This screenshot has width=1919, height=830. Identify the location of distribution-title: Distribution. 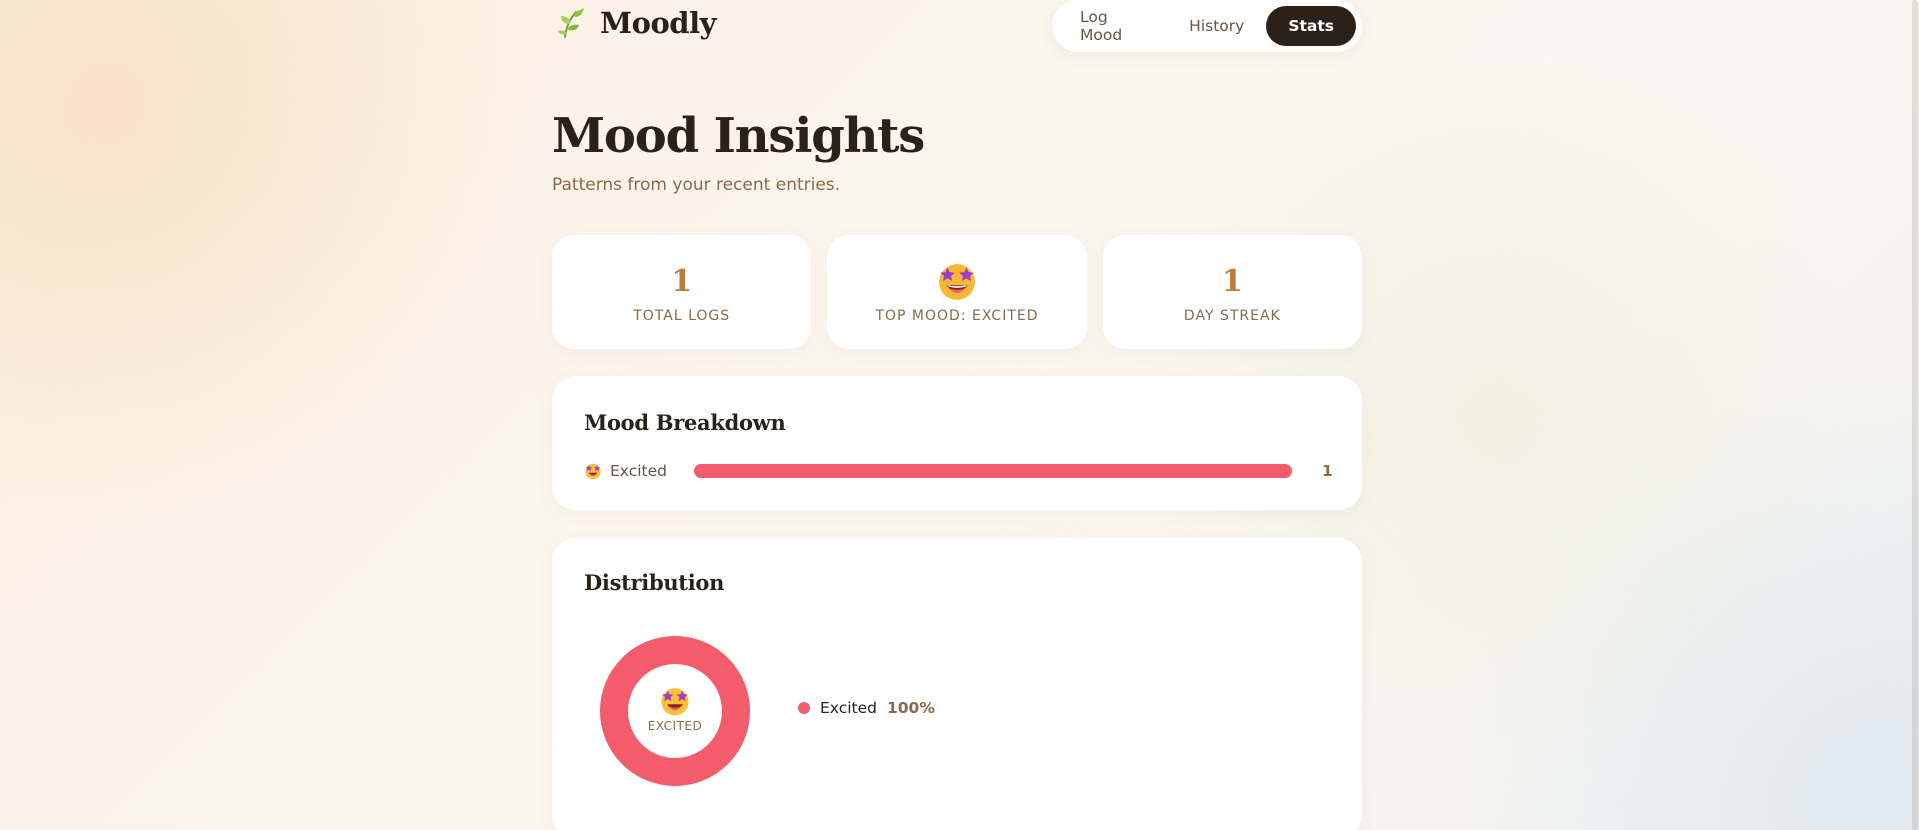
(654, 582).